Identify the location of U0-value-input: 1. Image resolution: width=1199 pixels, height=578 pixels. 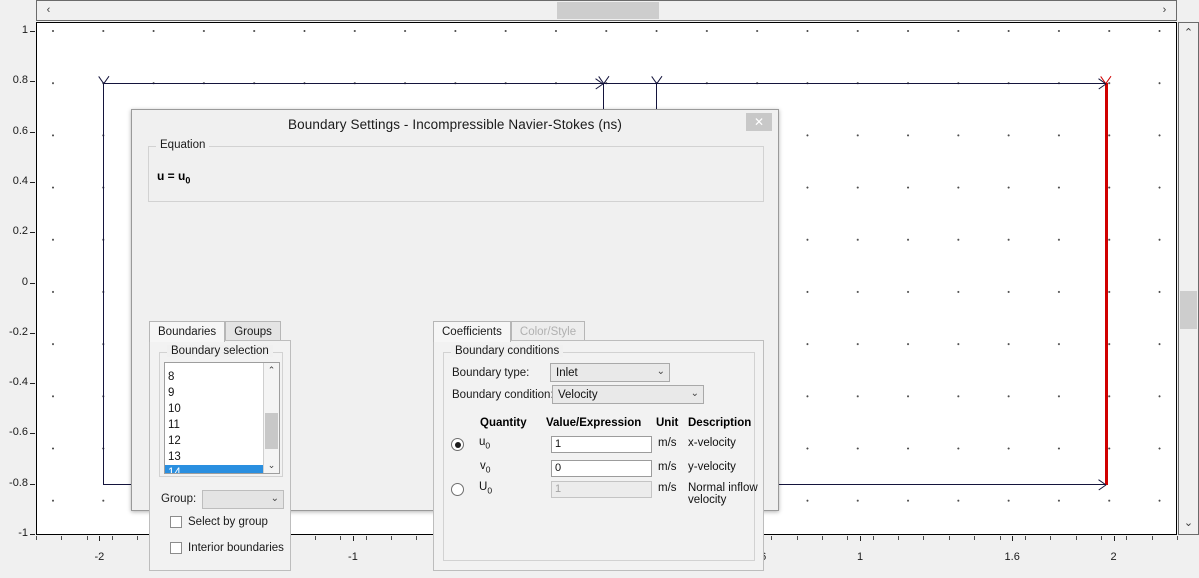
(601, 489).